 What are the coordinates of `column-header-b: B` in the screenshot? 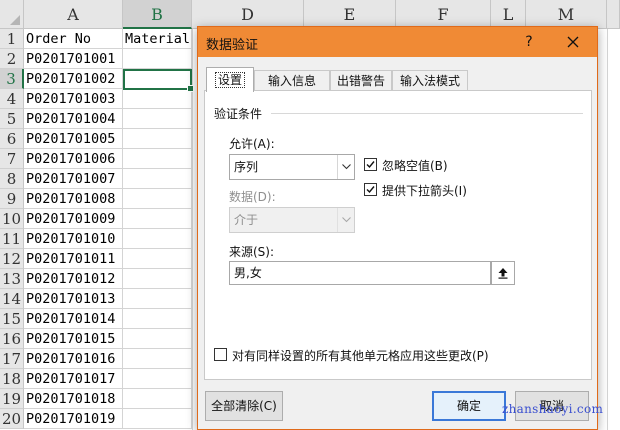 It's located at (157, 14).